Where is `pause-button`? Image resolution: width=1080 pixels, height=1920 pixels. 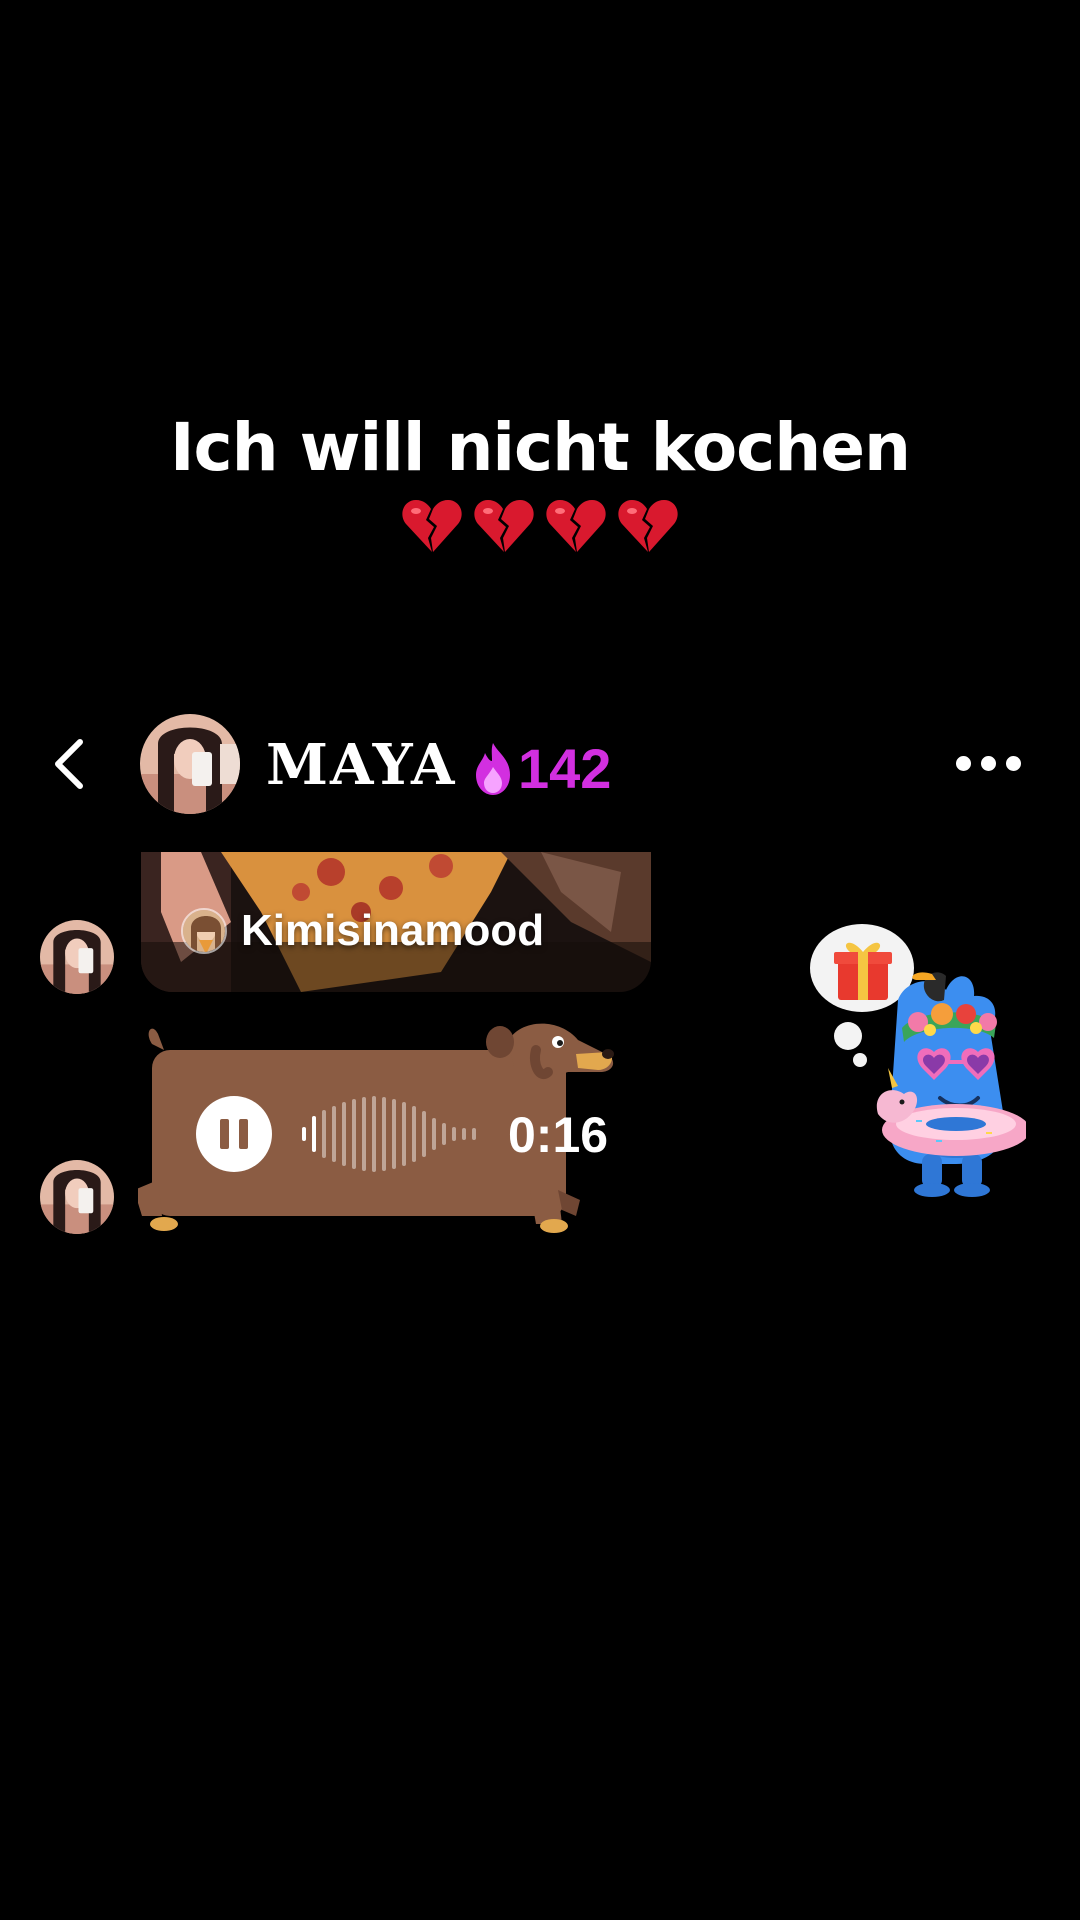
pause-button is located at coordinates (234, 1134).